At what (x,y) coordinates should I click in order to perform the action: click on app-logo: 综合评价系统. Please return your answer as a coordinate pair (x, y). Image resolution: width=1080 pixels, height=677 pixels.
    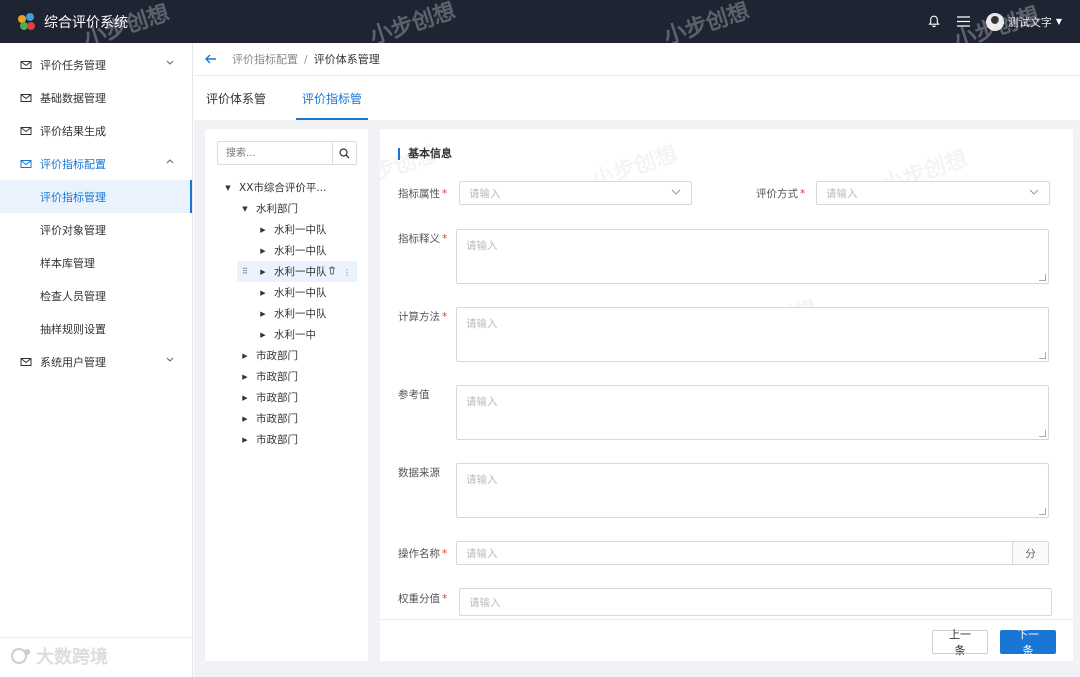
    Looking at the image, I should click on (73, 22).